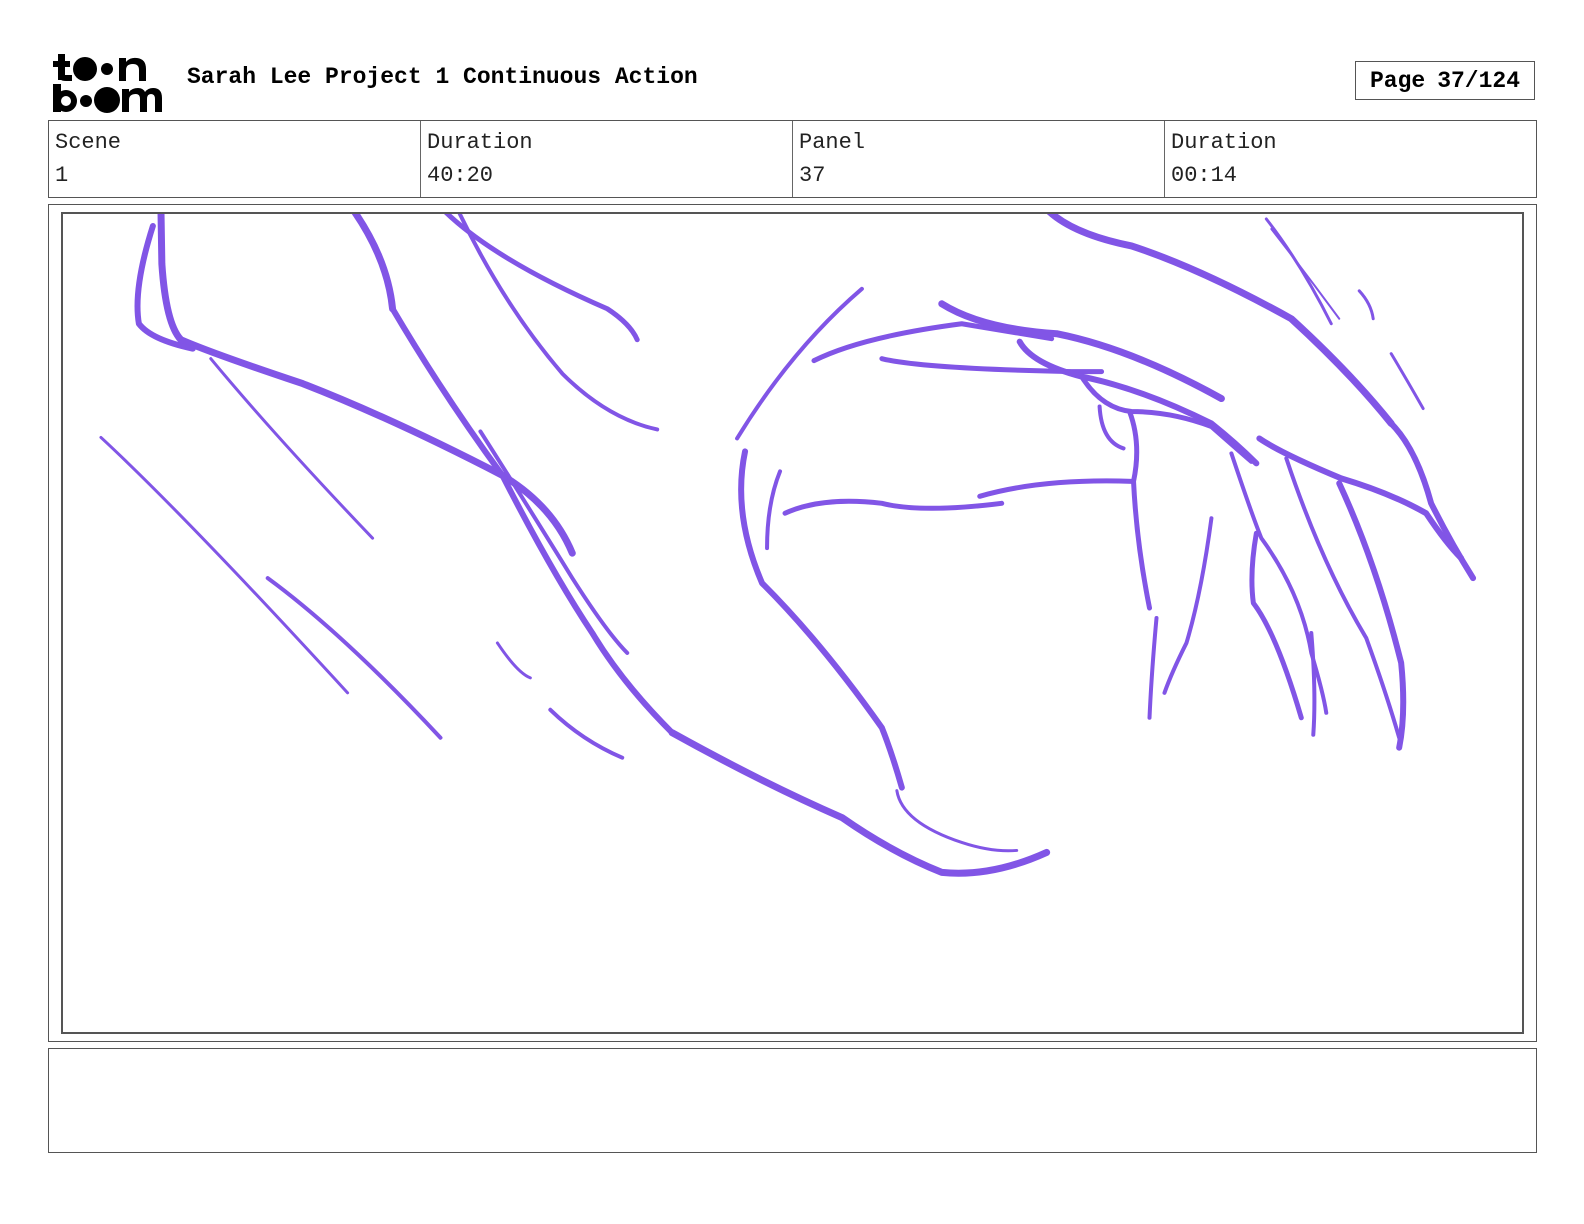 This screenshot has height=1224, width=1584. Describe the element at coordinates (1479, 80) in the screenshot. I see `page-number: 37/124` at that location.